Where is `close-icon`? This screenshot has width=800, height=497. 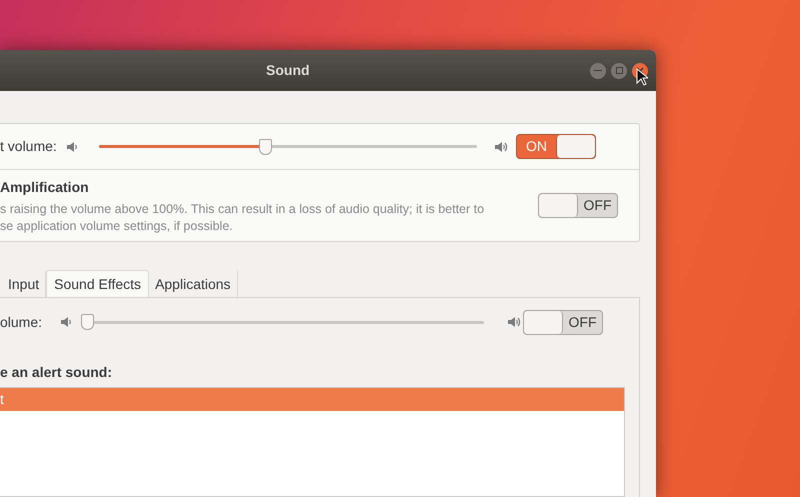
close-icon is located at coordinates (640, 70).